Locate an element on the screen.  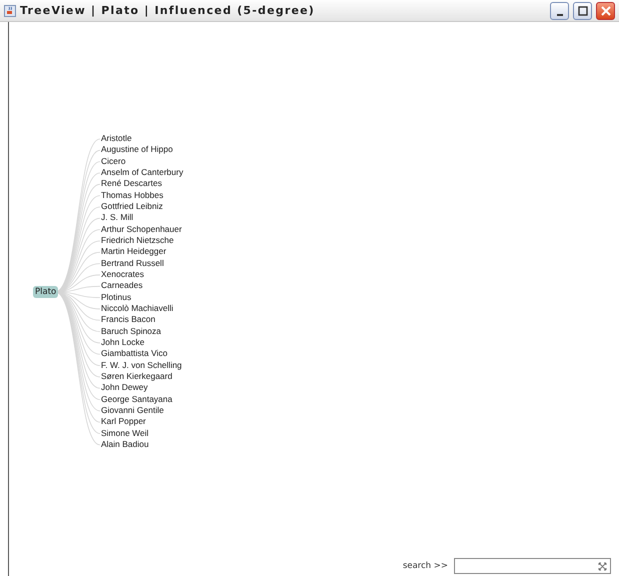
tree-node: Karl Popper is located at coordinates (142, 422).